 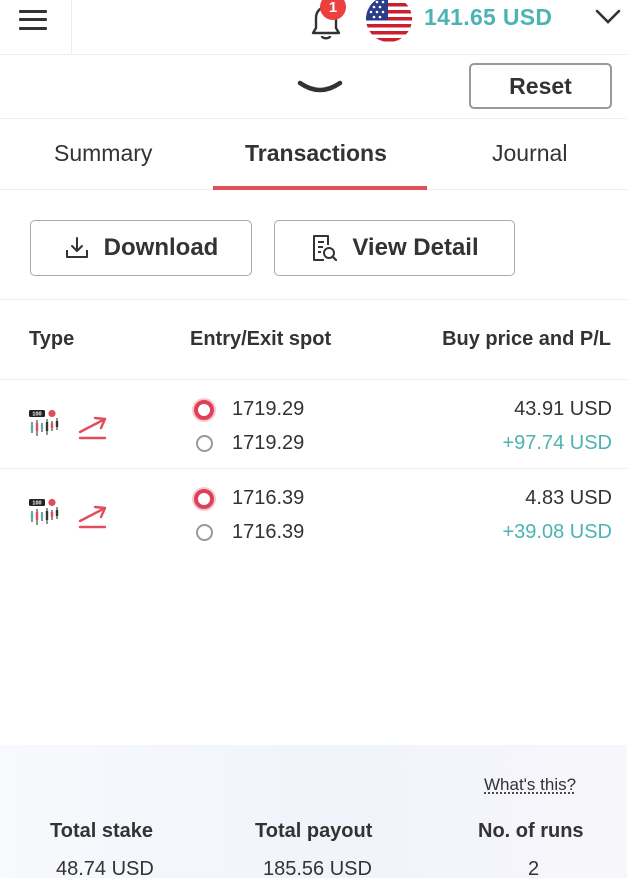 What do you see at coordinates (314, 831) in the screenshot?
I see `total-payout-label: Total payout` at bounding box center [314, 831].